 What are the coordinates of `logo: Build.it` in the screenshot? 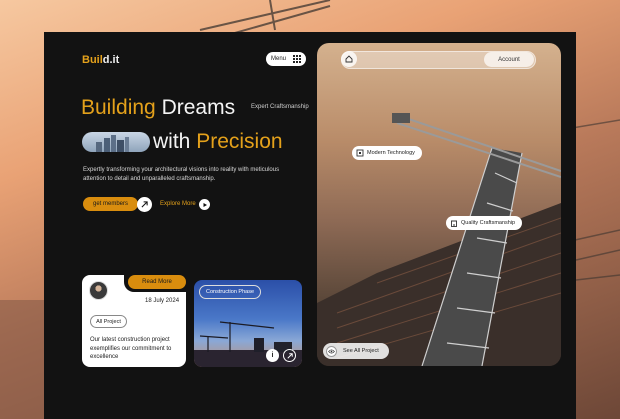 It's located at (100, 60).